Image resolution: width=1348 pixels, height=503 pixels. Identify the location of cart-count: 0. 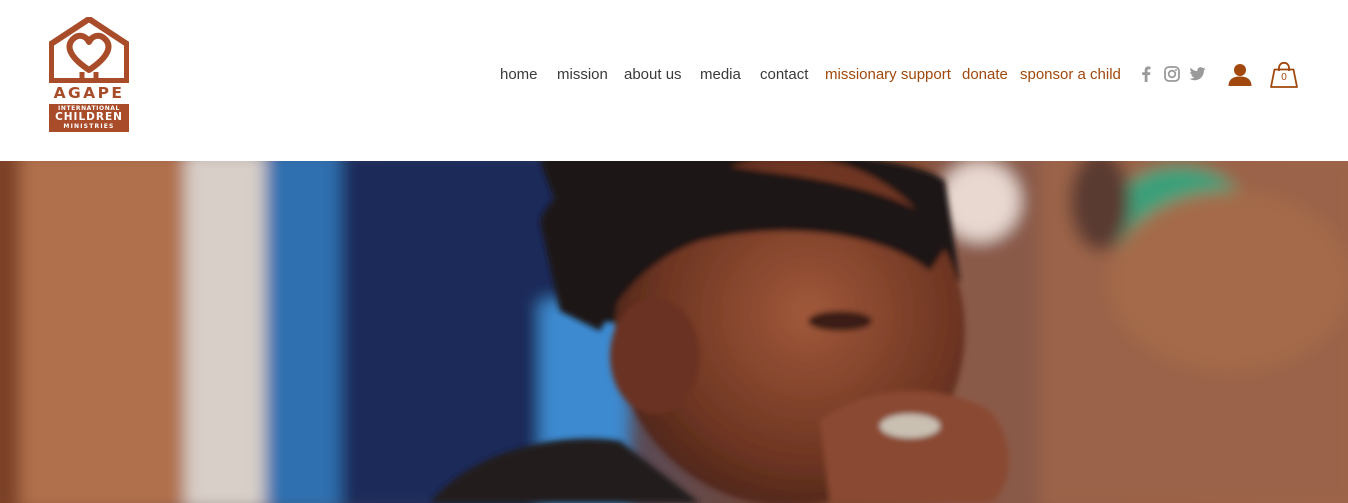
(1284, 77).